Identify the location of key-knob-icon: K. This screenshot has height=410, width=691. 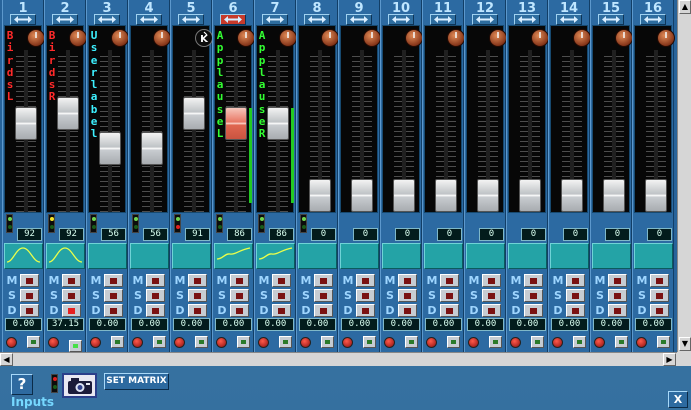
(204, 38).